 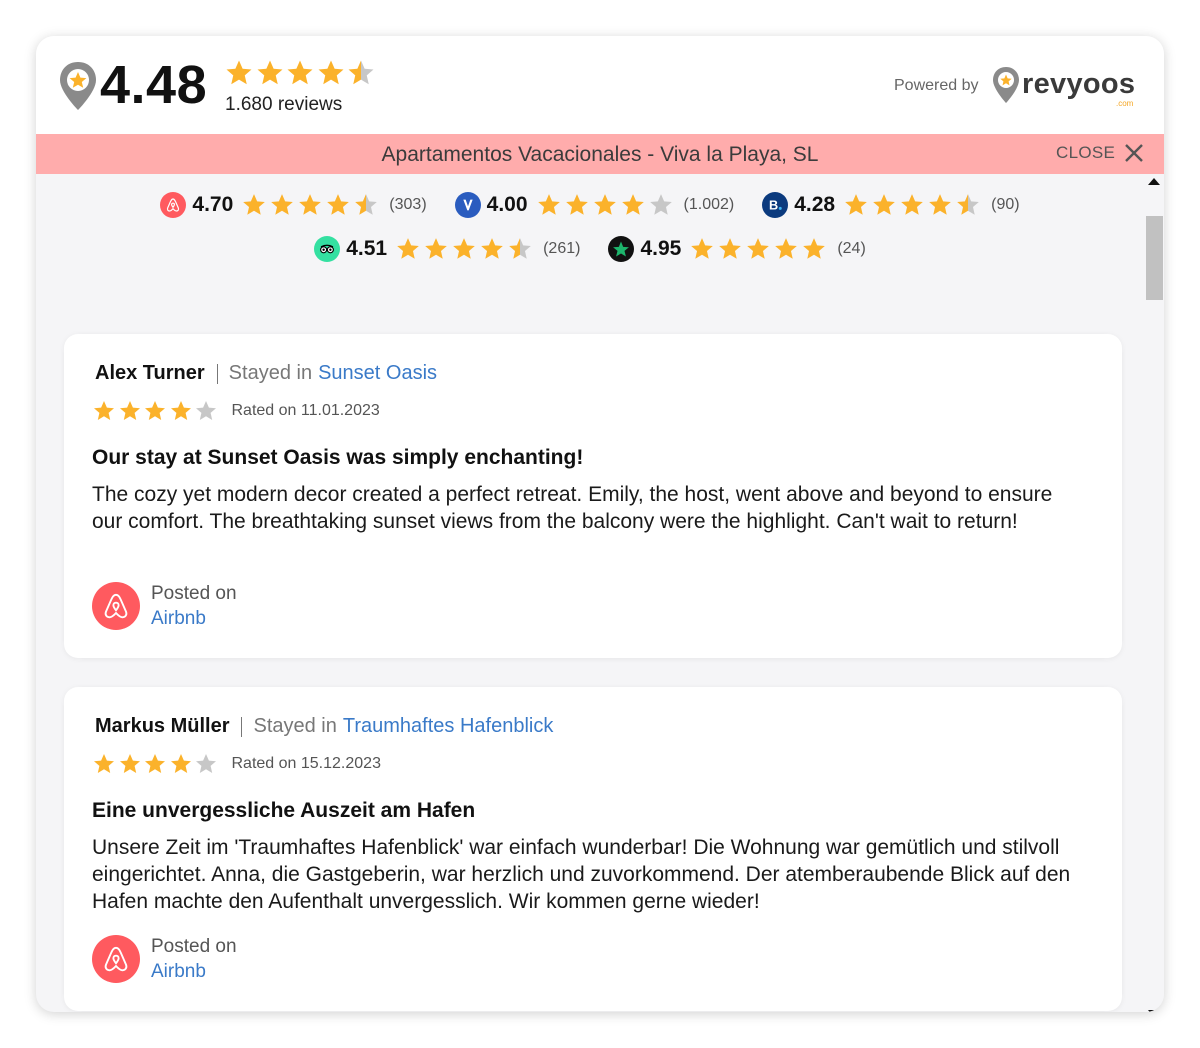 What do you see at coordinates (709, 204) in the screenshot?
I see `platform-count: (1.002)` at bounding box center [709, 204].